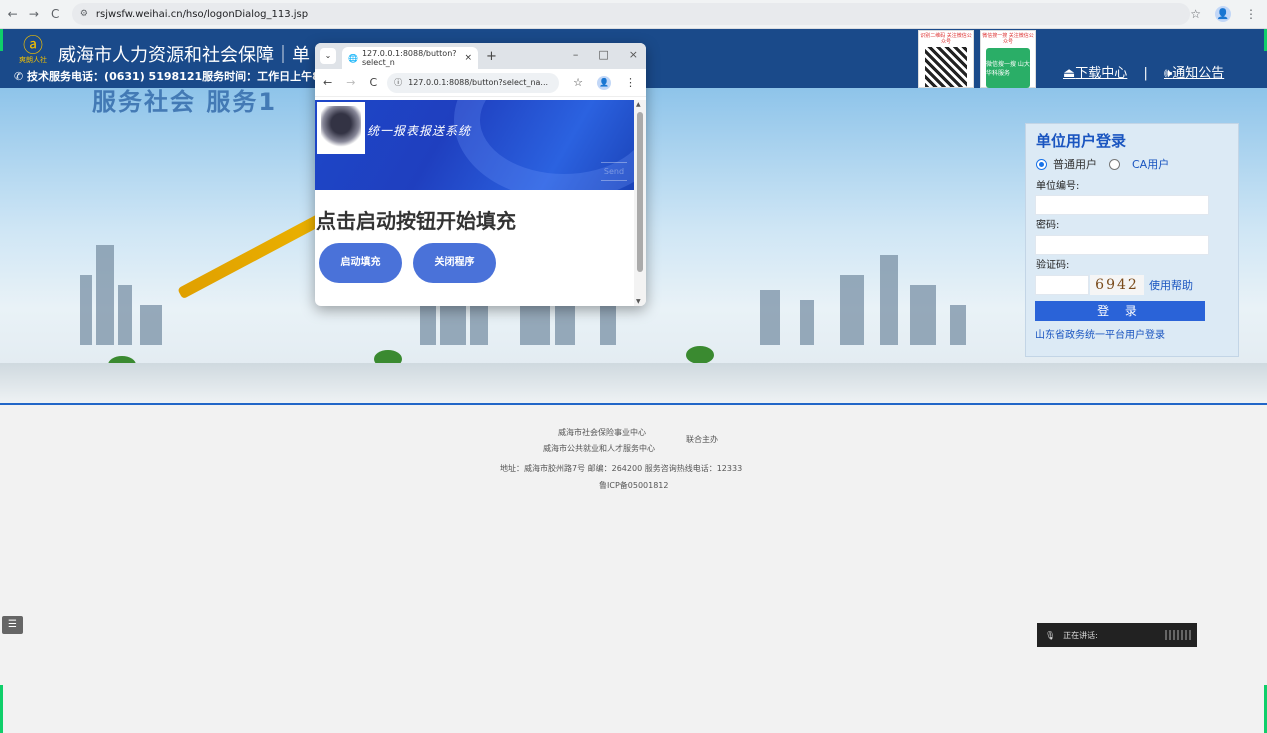 This screenshot has height=733, width=1267. What do you see at coordinates (1041, 164) in the screenshot?
I see `radio-normal-user` at bounding box center [1041, 164].